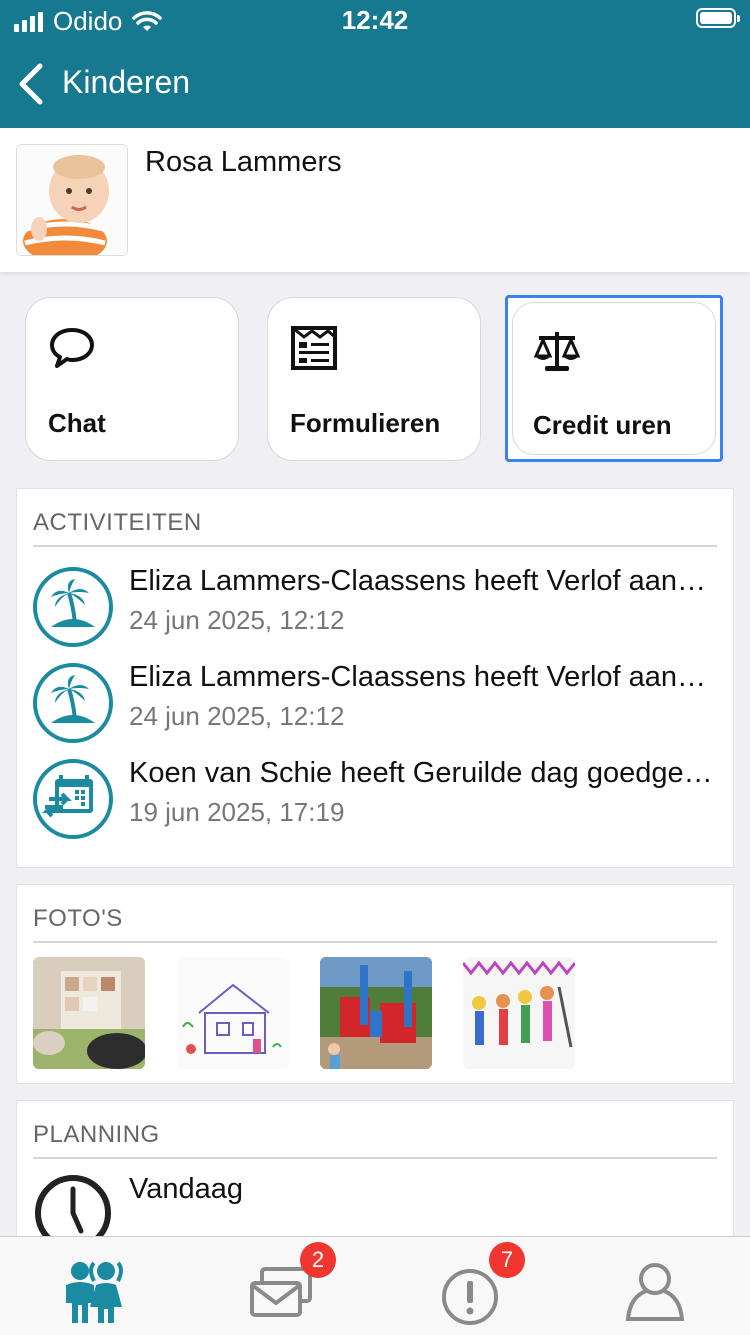  Describe the element at coordinates (78, 918) in the screenshot. I see `photos-title: FOTO'S` at that location.